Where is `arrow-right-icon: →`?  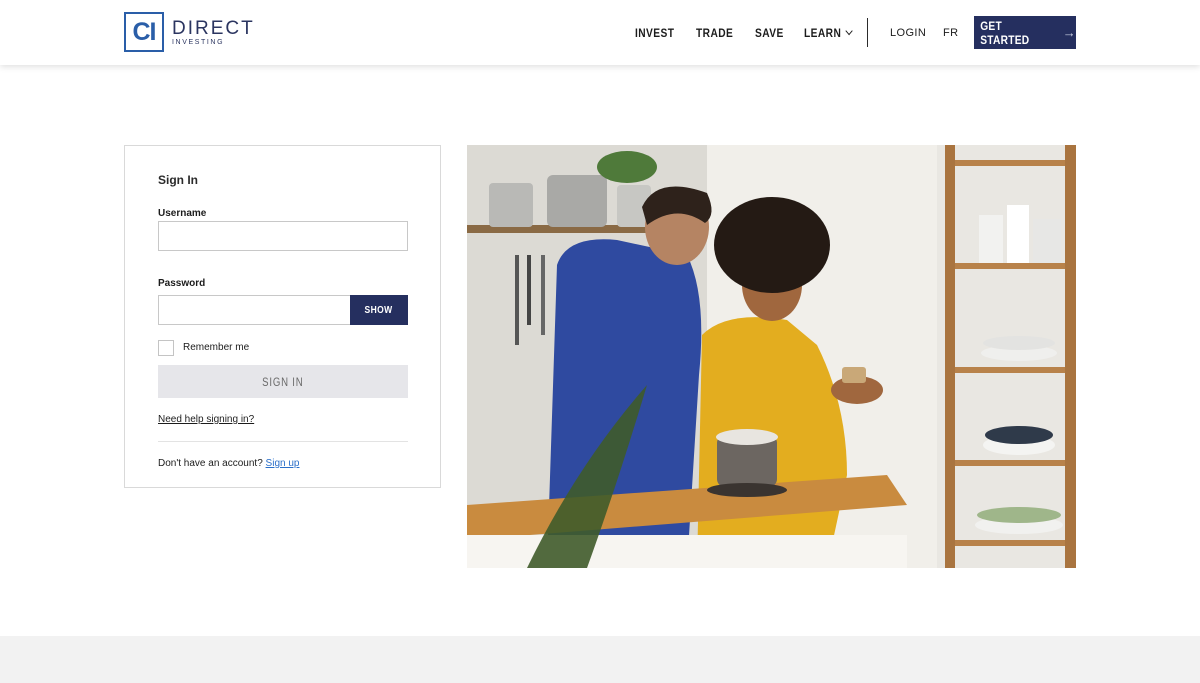
arrow-right-icon: → is located at coordinates (1069, 32).